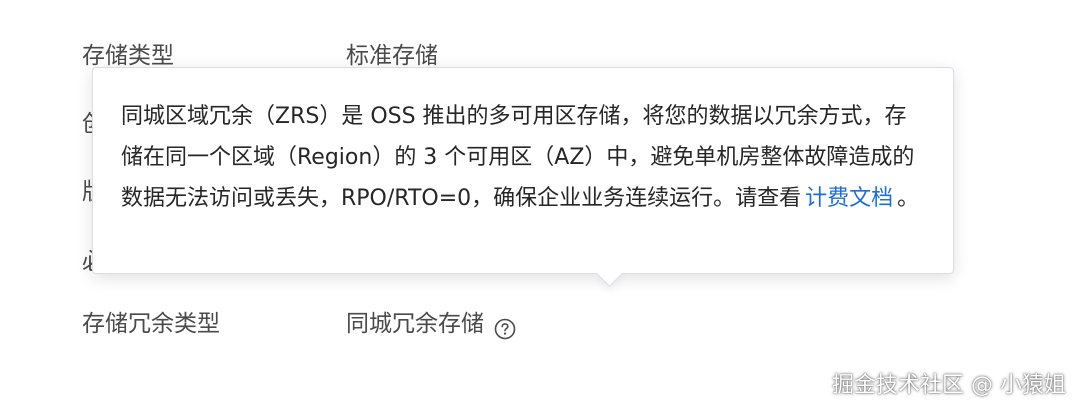 This screenshot has height=417, width=1080. I want to click on redundancy-type-label: 存储冗余类型, so click(151, 324).